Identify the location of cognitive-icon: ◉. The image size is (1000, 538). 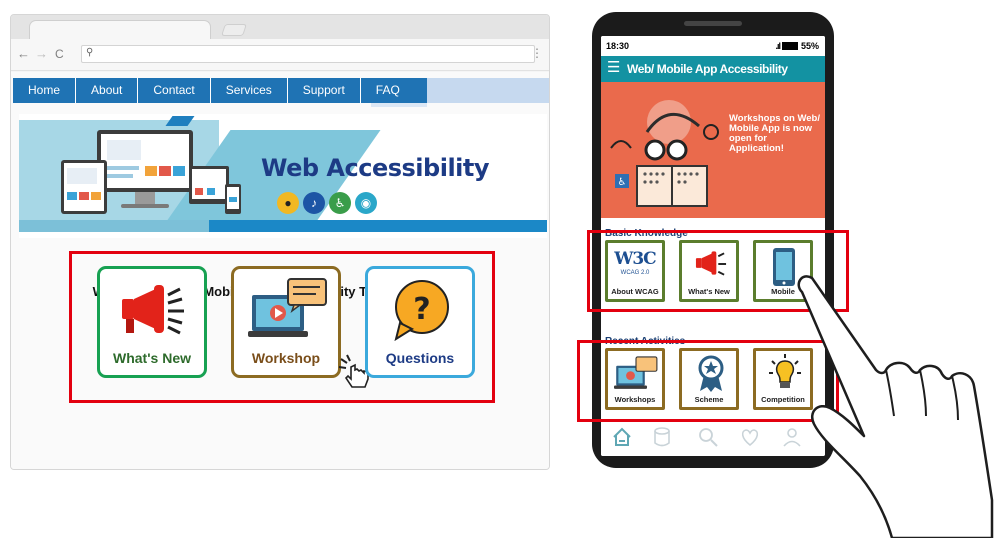
(366, 203).